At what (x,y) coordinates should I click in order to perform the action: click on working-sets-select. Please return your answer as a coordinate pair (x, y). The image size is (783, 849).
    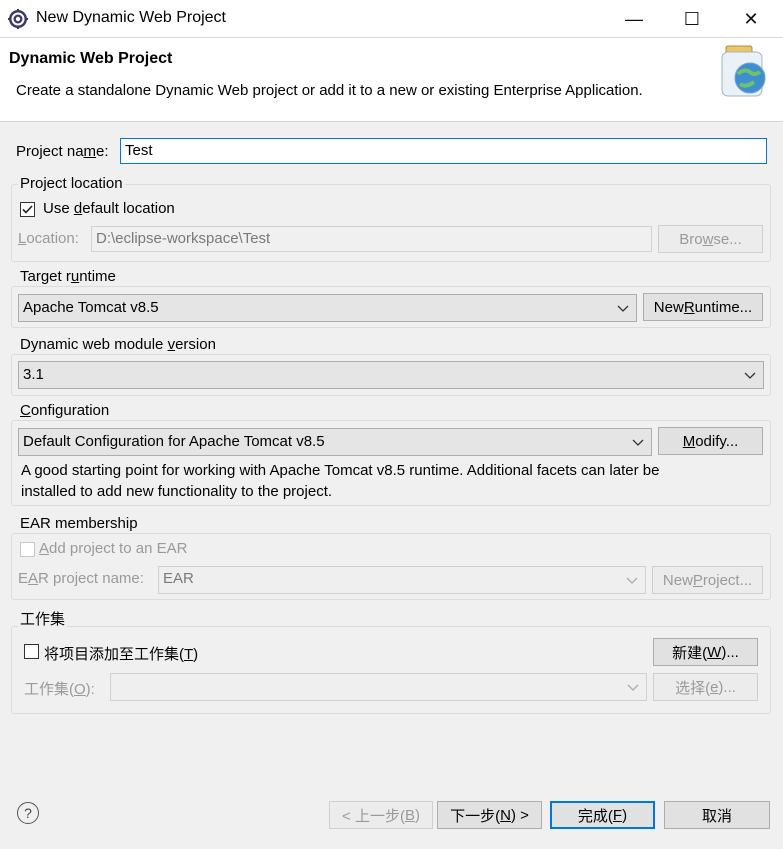
    Looking at the image, I should click on (378, 687).